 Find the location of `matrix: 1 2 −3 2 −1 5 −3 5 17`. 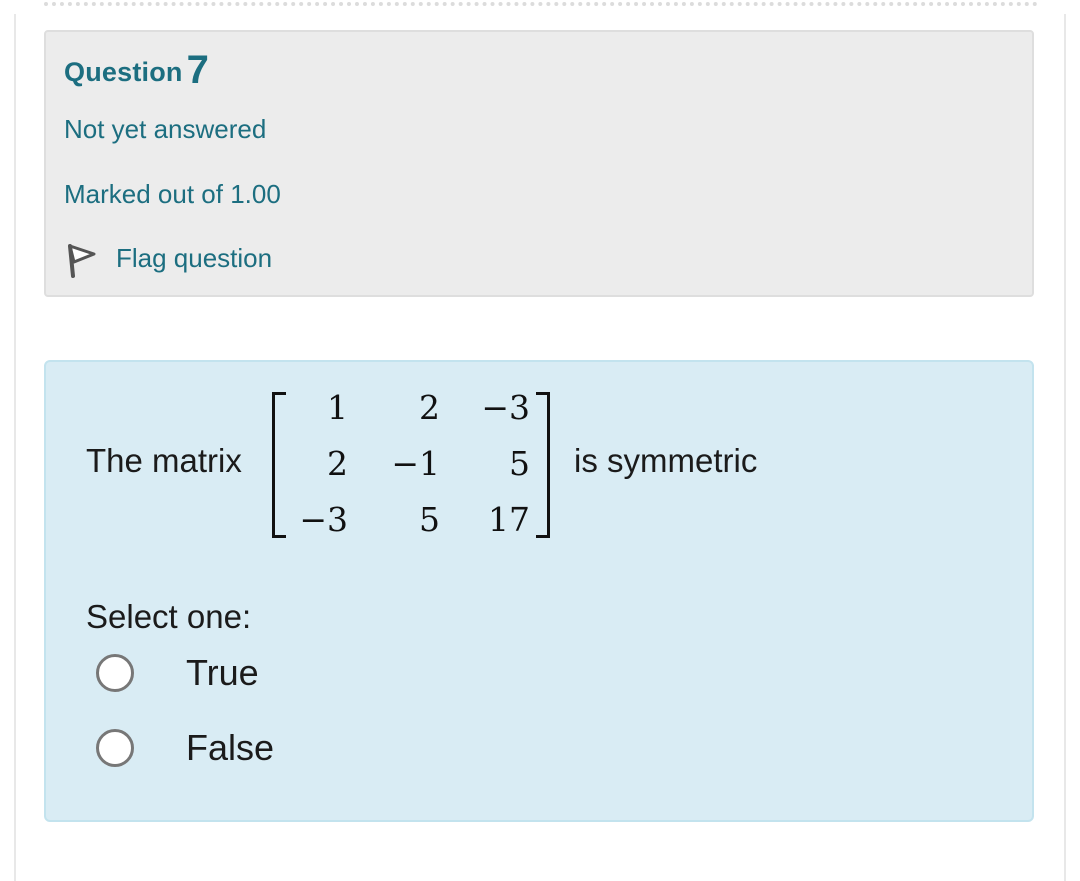

matrix: 1 2 −3 2 −1 5 −3 5 17 is located at coordinates (411, 464).